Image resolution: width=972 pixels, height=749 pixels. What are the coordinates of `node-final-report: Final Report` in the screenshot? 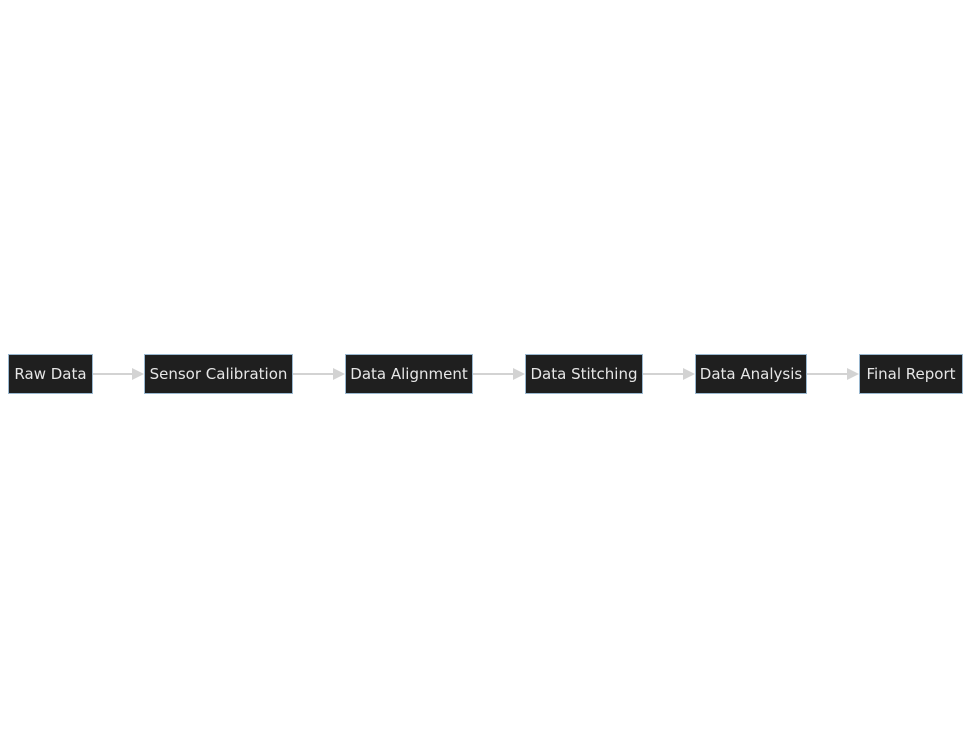 It's located at (911, 374).